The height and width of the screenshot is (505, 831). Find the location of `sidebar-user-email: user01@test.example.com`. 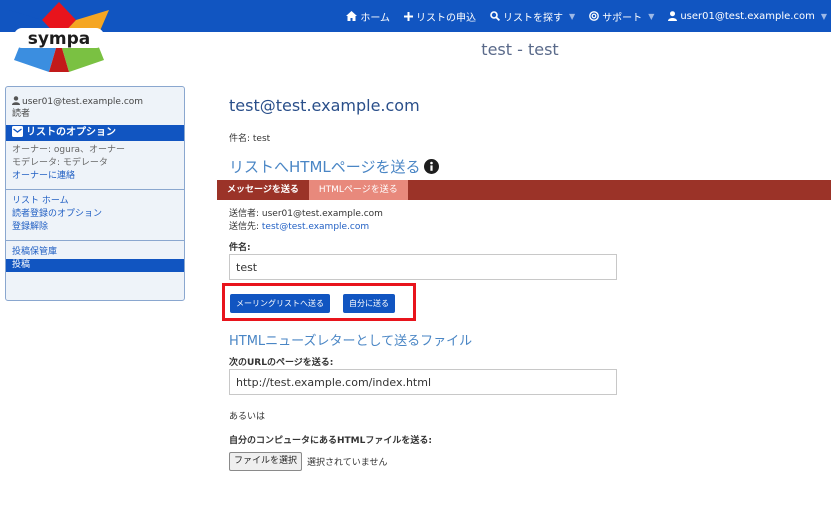

sidebar-user-email: user01@test.example.com is located at coordinates (83, 102).